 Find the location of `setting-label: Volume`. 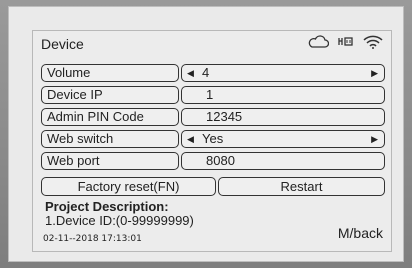

setting-label: Volume is located at coordinates (110, 73).